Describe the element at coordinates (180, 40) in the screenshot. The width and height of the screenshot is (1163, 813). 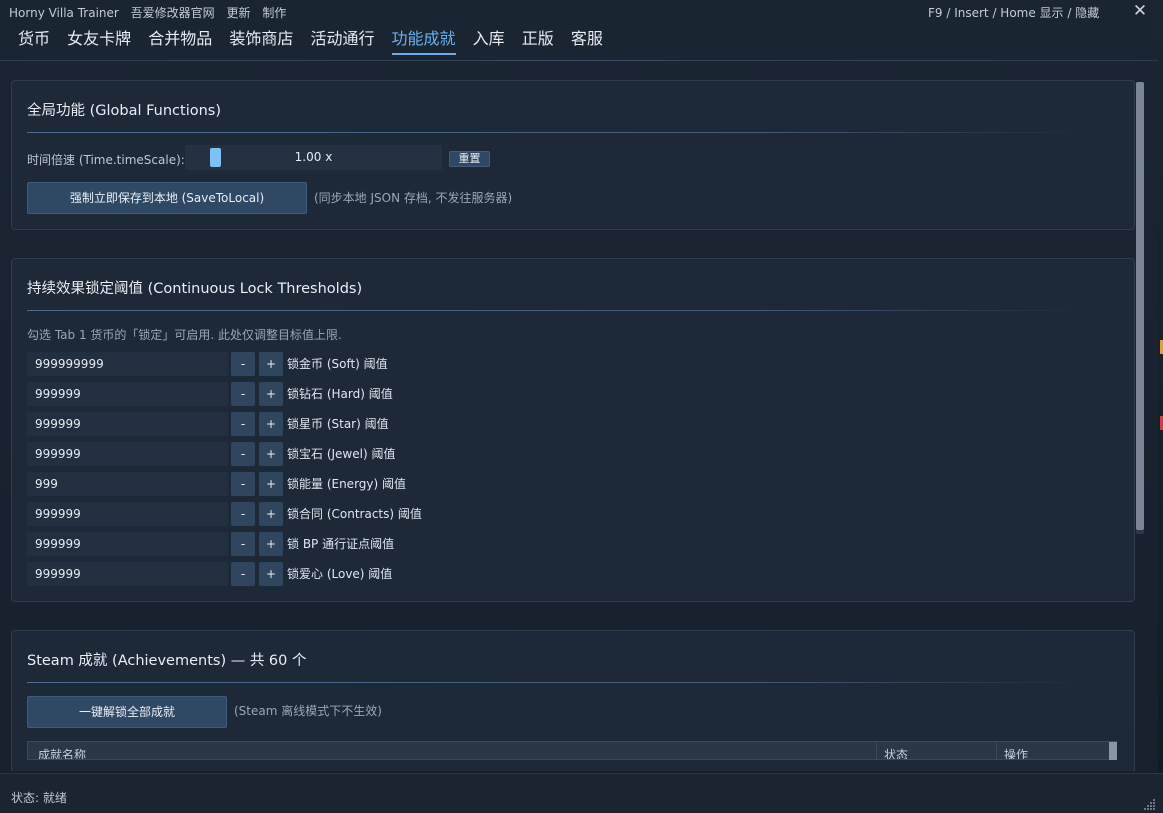
I see `tab-merge-items: 合并物品` at that location.